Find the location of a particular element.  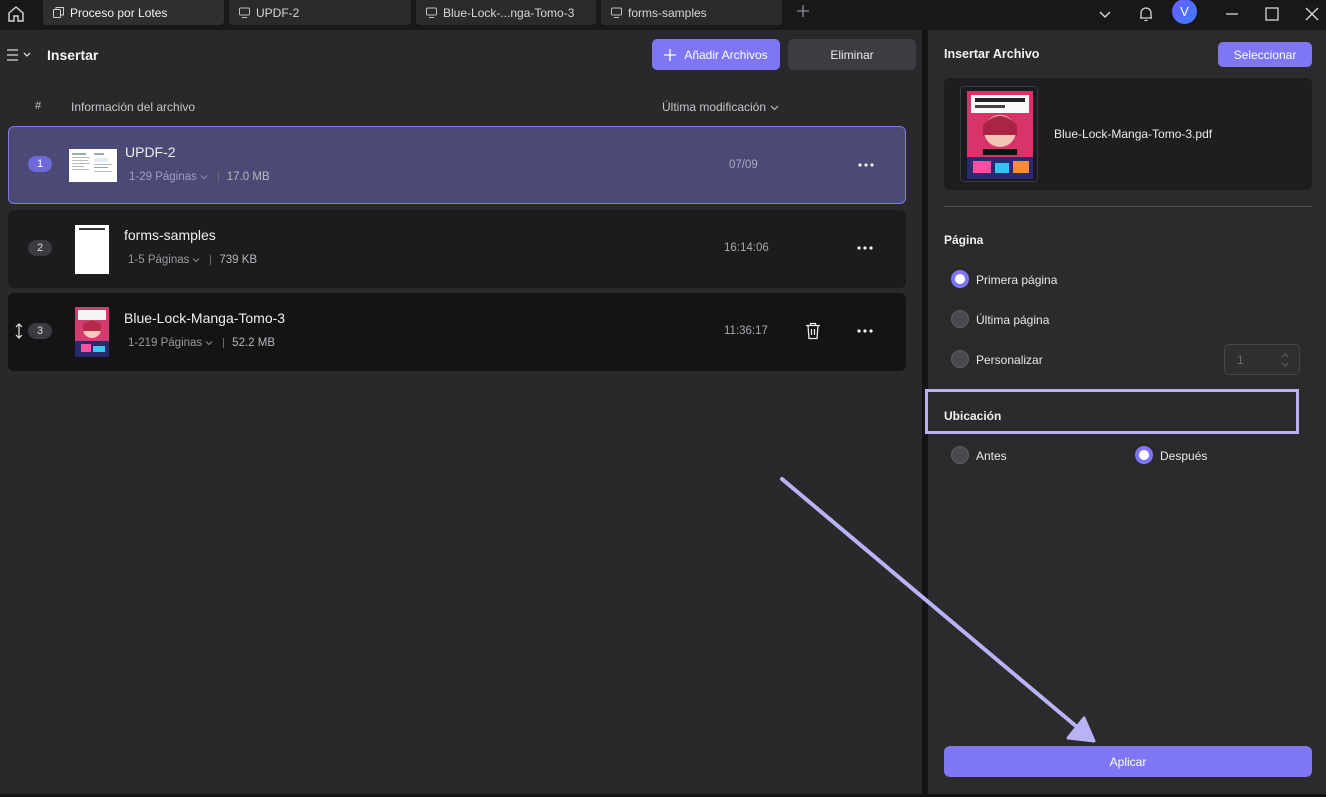

file-name: UPDF-2 is located at coordinates (150, 152).